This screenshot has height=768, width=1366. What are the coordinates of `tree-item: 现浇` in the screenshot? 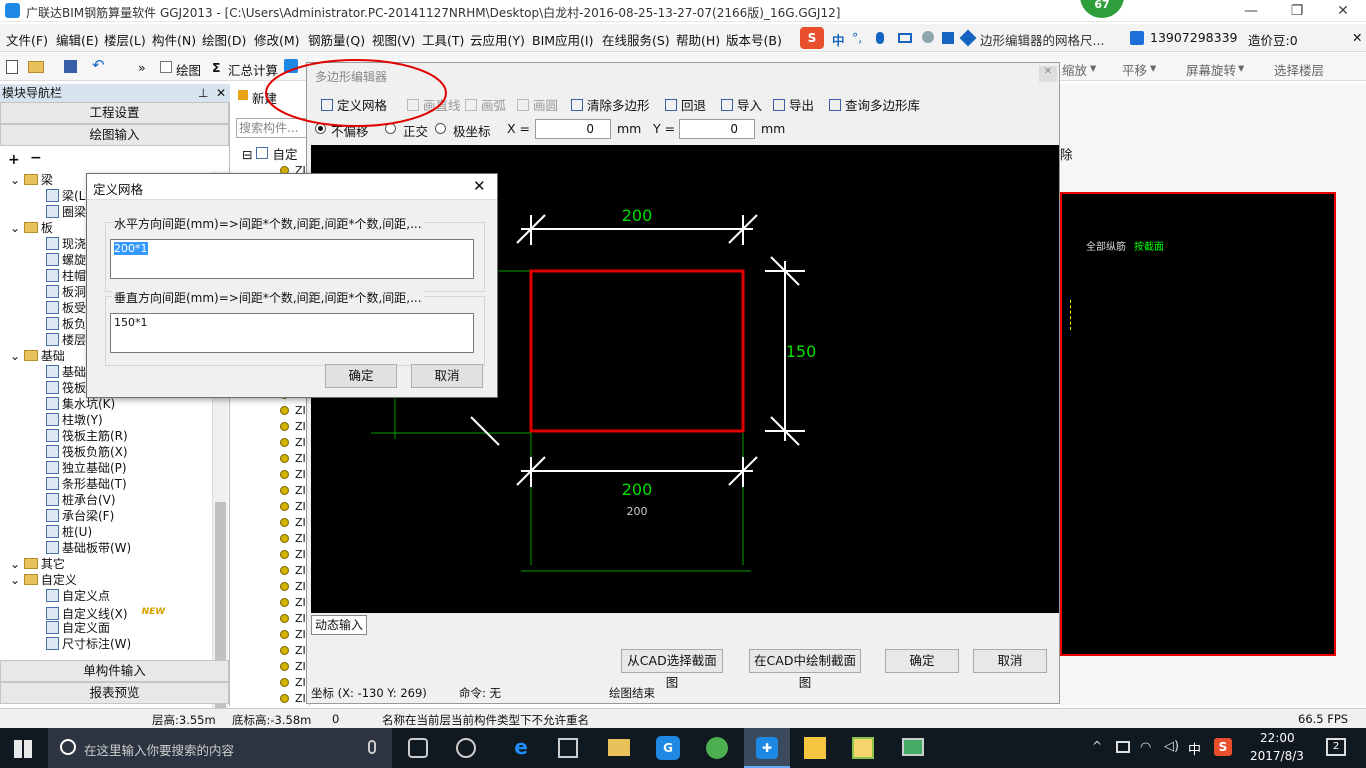 It's located at (66, 244).